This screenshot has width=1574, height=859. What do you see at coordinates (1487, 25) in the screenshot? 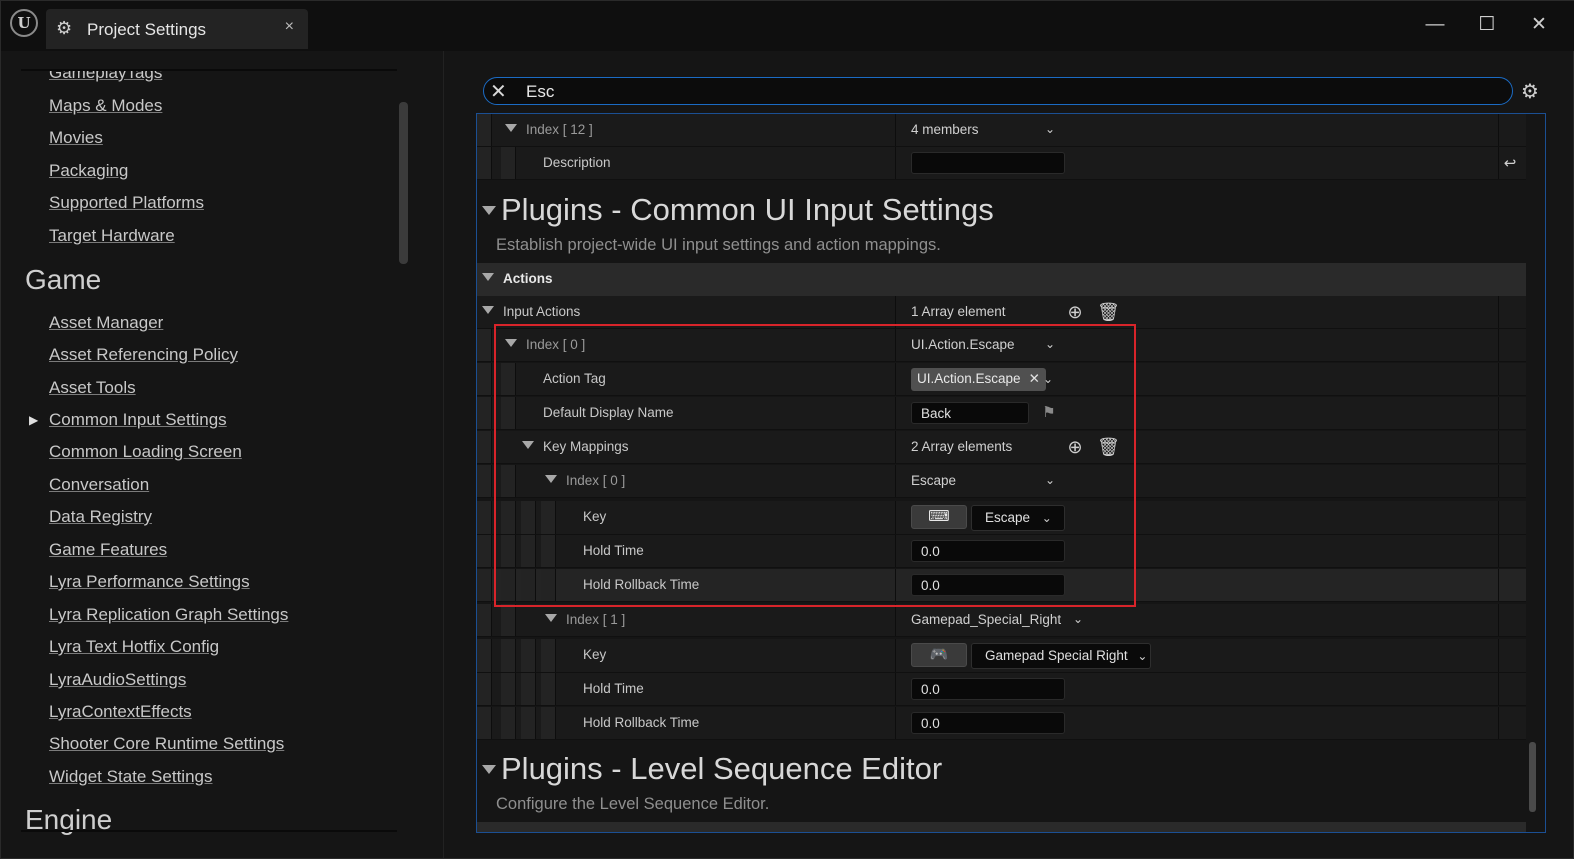
I see `maximize-button: ☐` at bounding box center [1487, 25].